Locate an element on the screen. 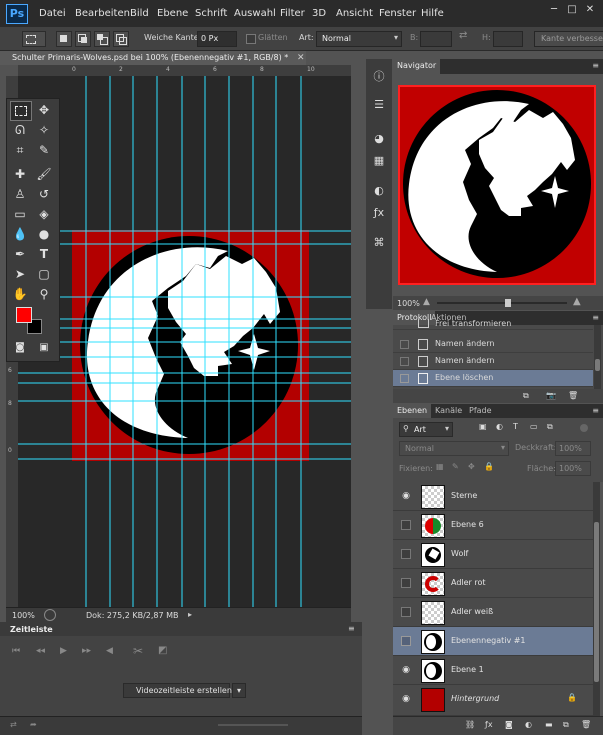 The width and height of the screenshot is (603, 735). blend-mode-select: Normal ▾ is located at coordinates (454, 448).